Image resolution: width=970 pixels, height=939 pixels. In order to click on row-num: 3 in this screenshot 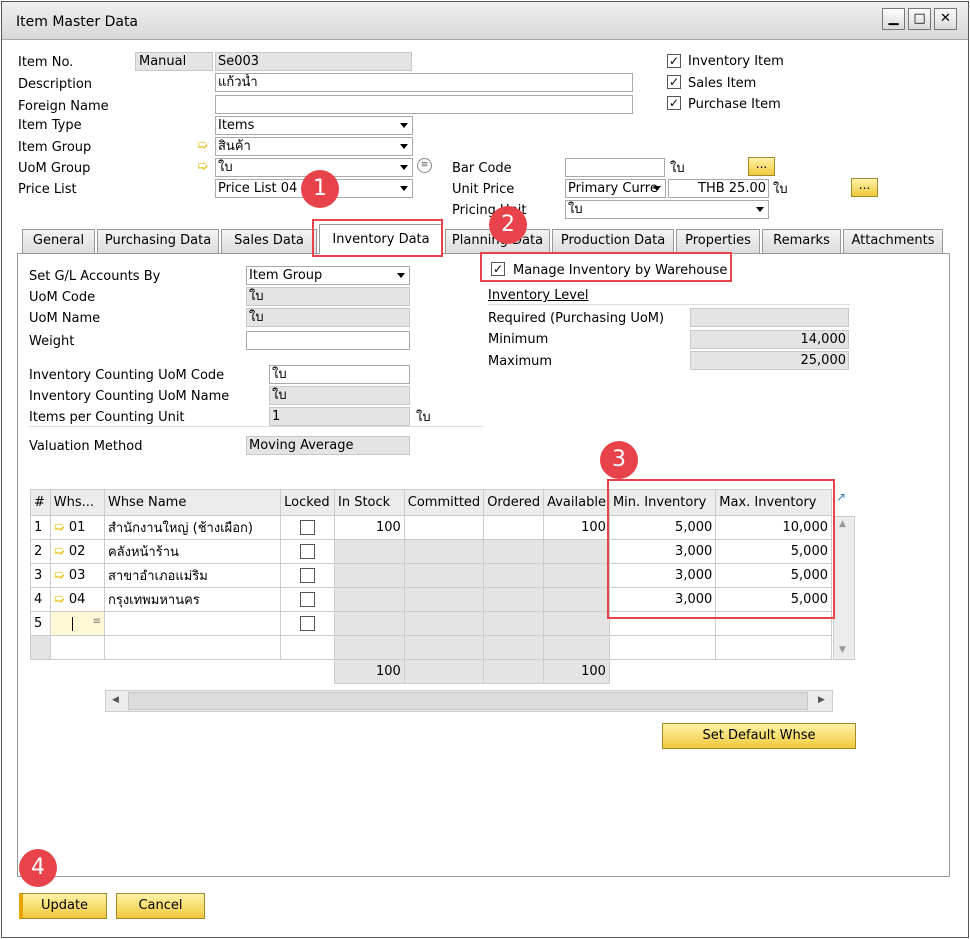, I will do `click(40, 575)`.